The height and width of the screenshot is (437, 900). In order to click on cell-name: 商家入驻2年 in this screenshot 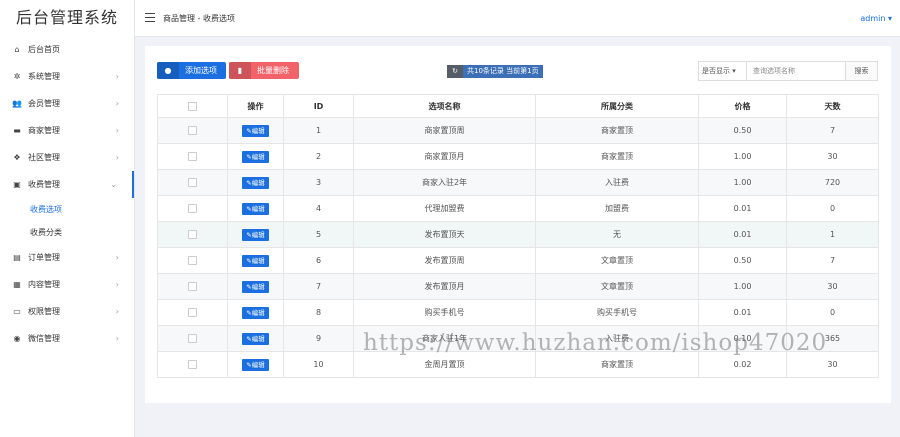, I will do `click(444, 182)`.